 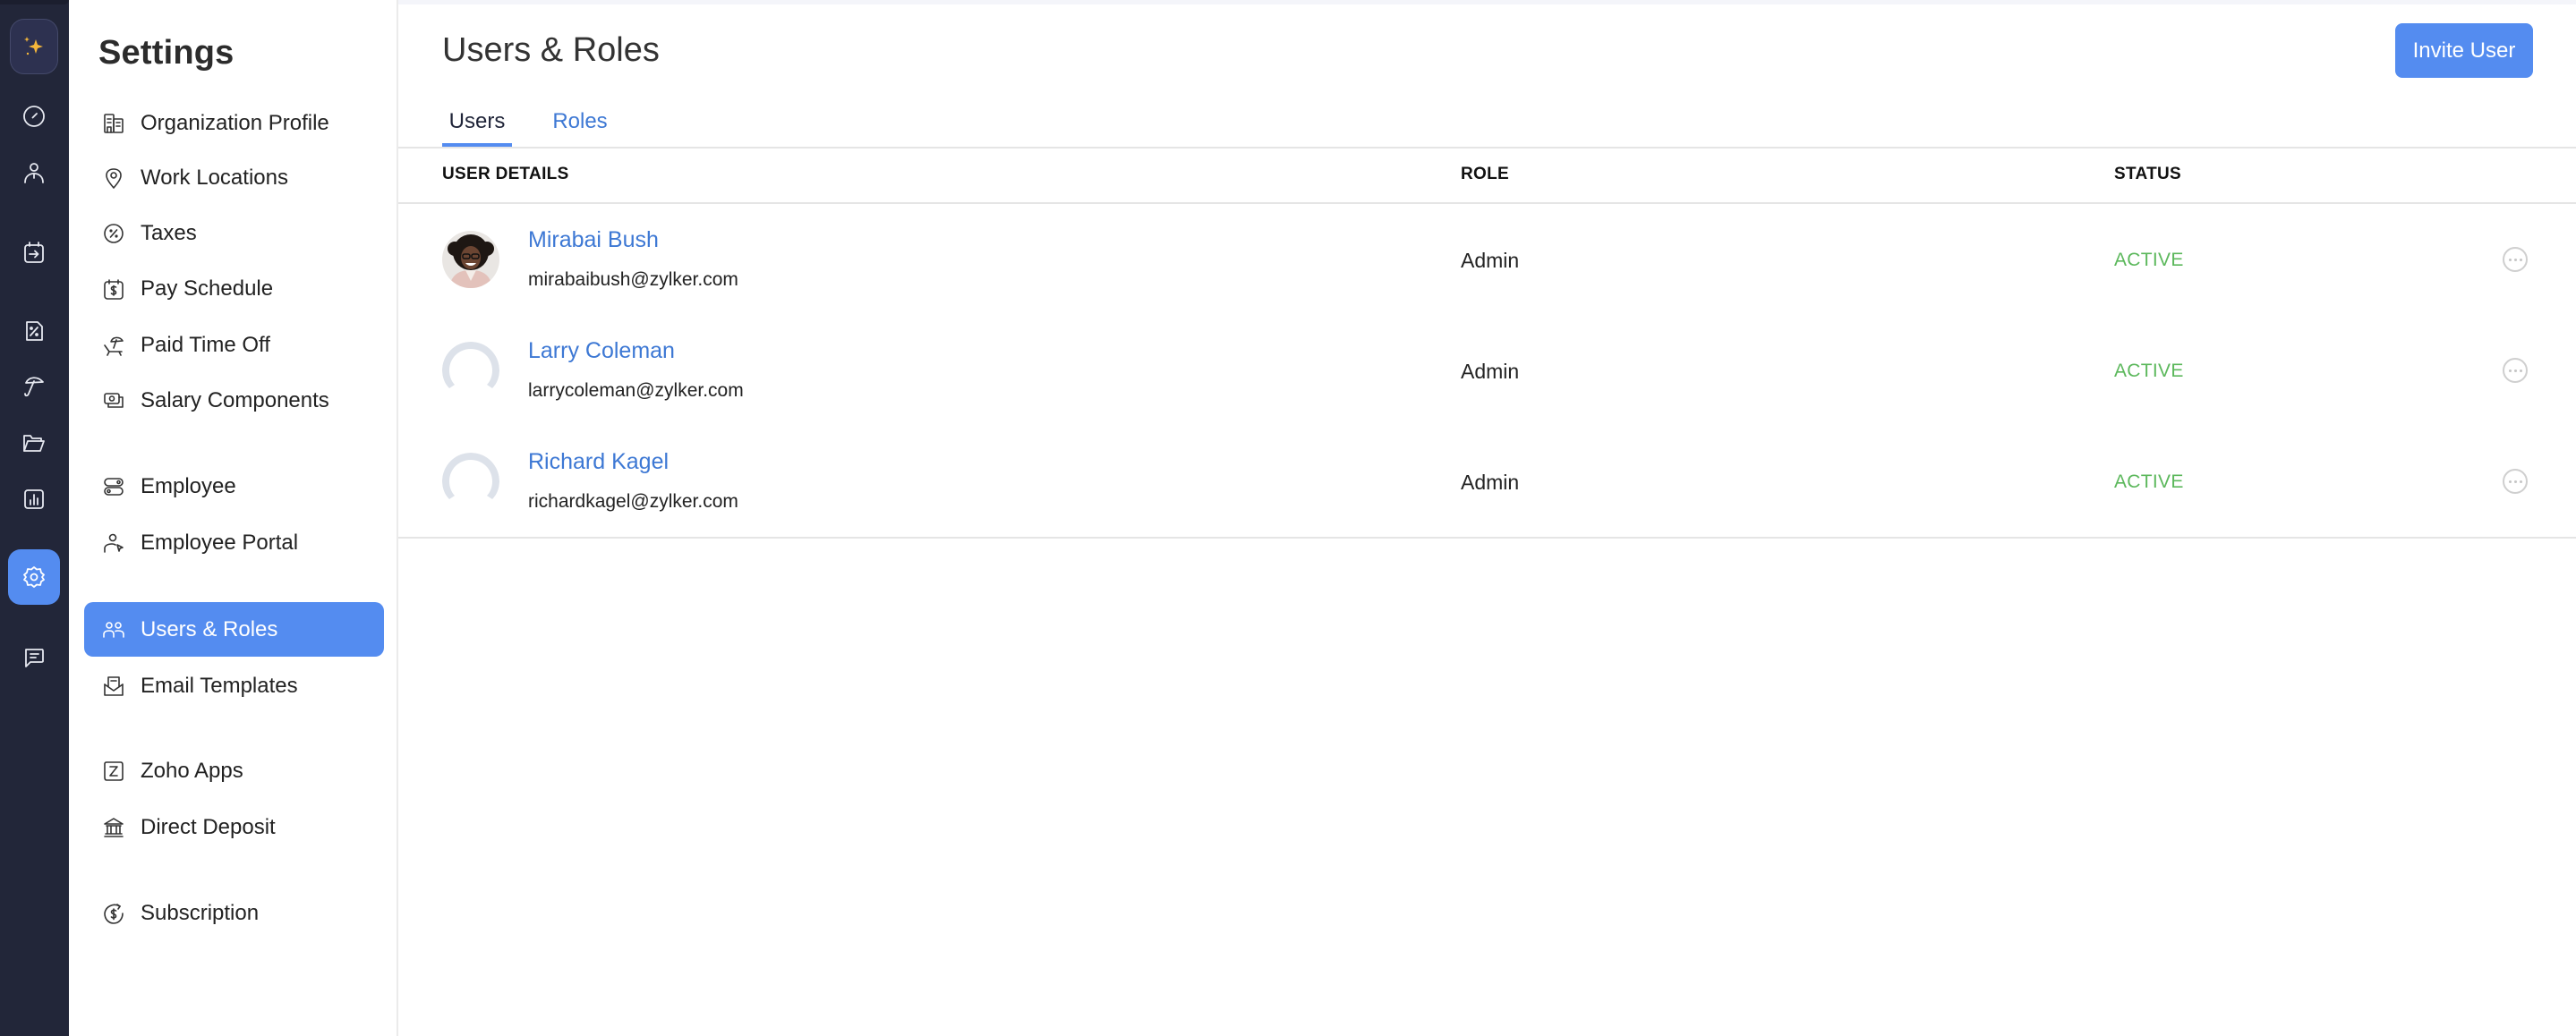 I want to click on gear-icon, so click(x=34, y=577).